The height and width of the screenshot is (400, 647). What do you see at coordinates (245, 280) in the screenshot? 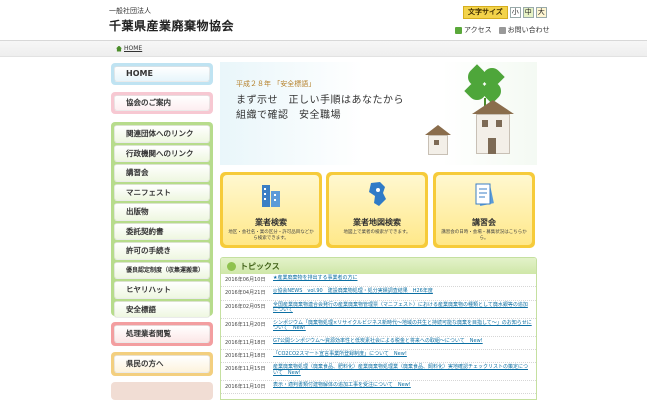
I see `topic-date: 2016年06月10日` at bounding box center [245, 280].